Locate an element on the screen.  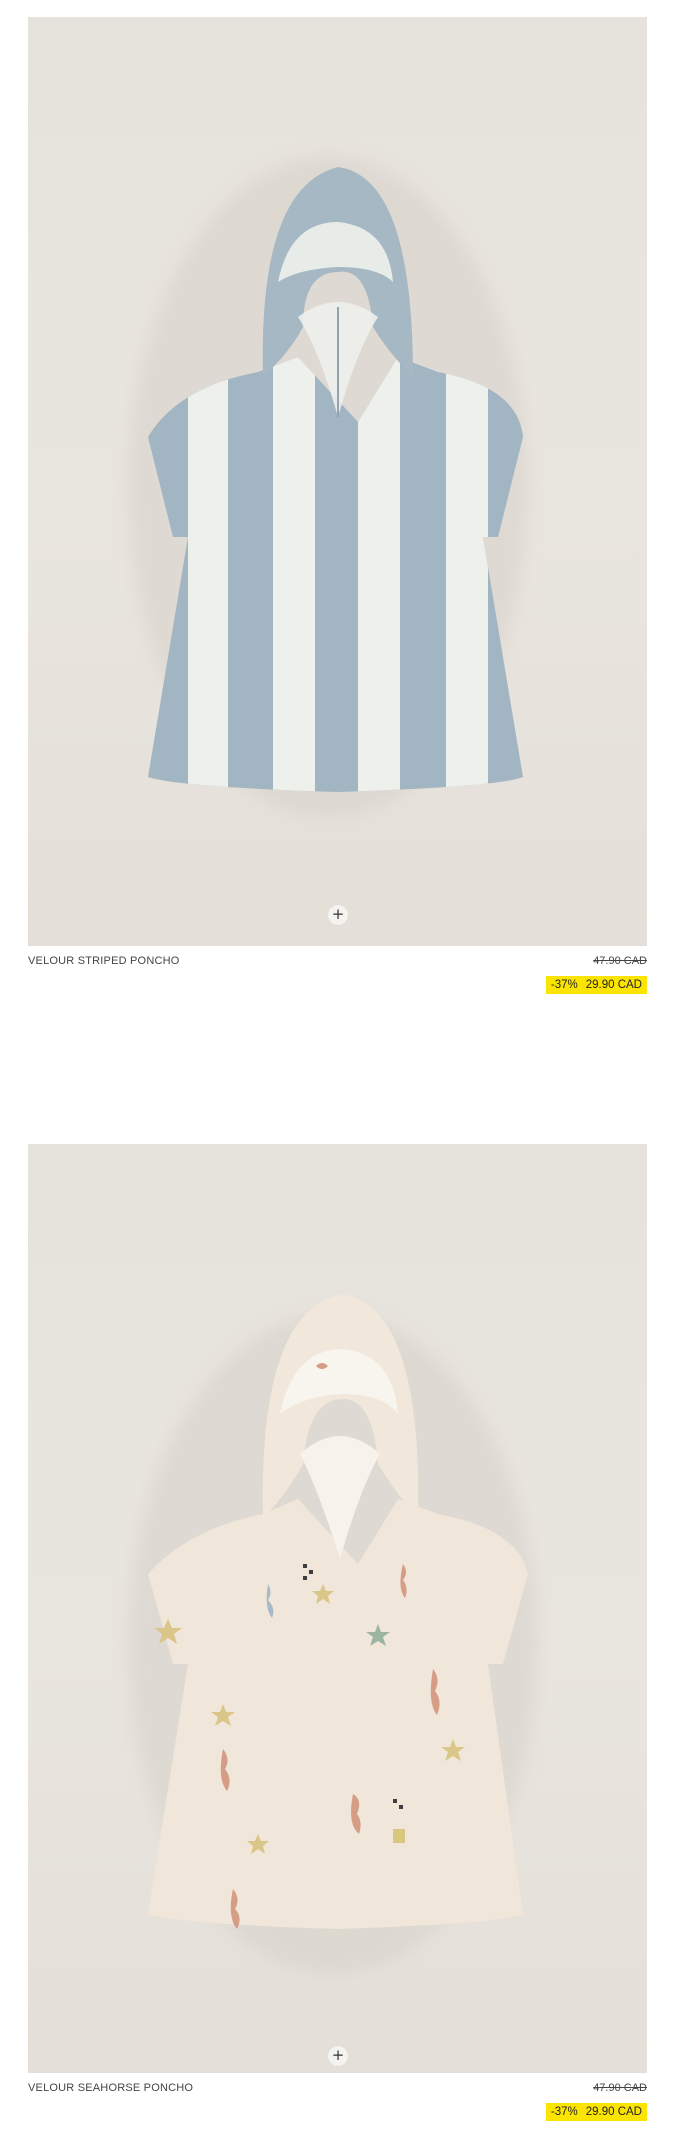
product-name: VELOUR SEAHORSE PONCHO is located at coordinates (110, 2088).